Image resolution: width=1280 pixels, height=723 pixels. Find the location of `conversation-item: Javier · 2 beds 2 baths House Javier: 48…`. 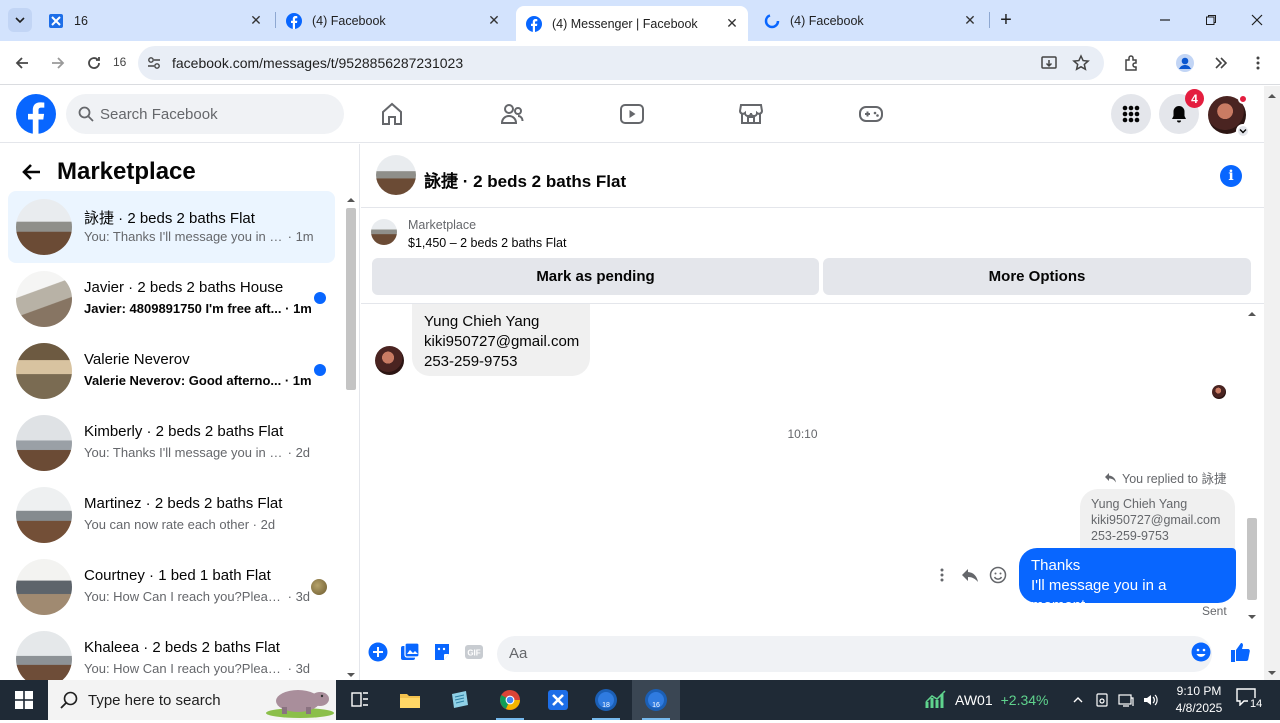

conversation-item: Javier · 2 beds 2 baths House Javier: 48… is located at coordinates (171, 299).